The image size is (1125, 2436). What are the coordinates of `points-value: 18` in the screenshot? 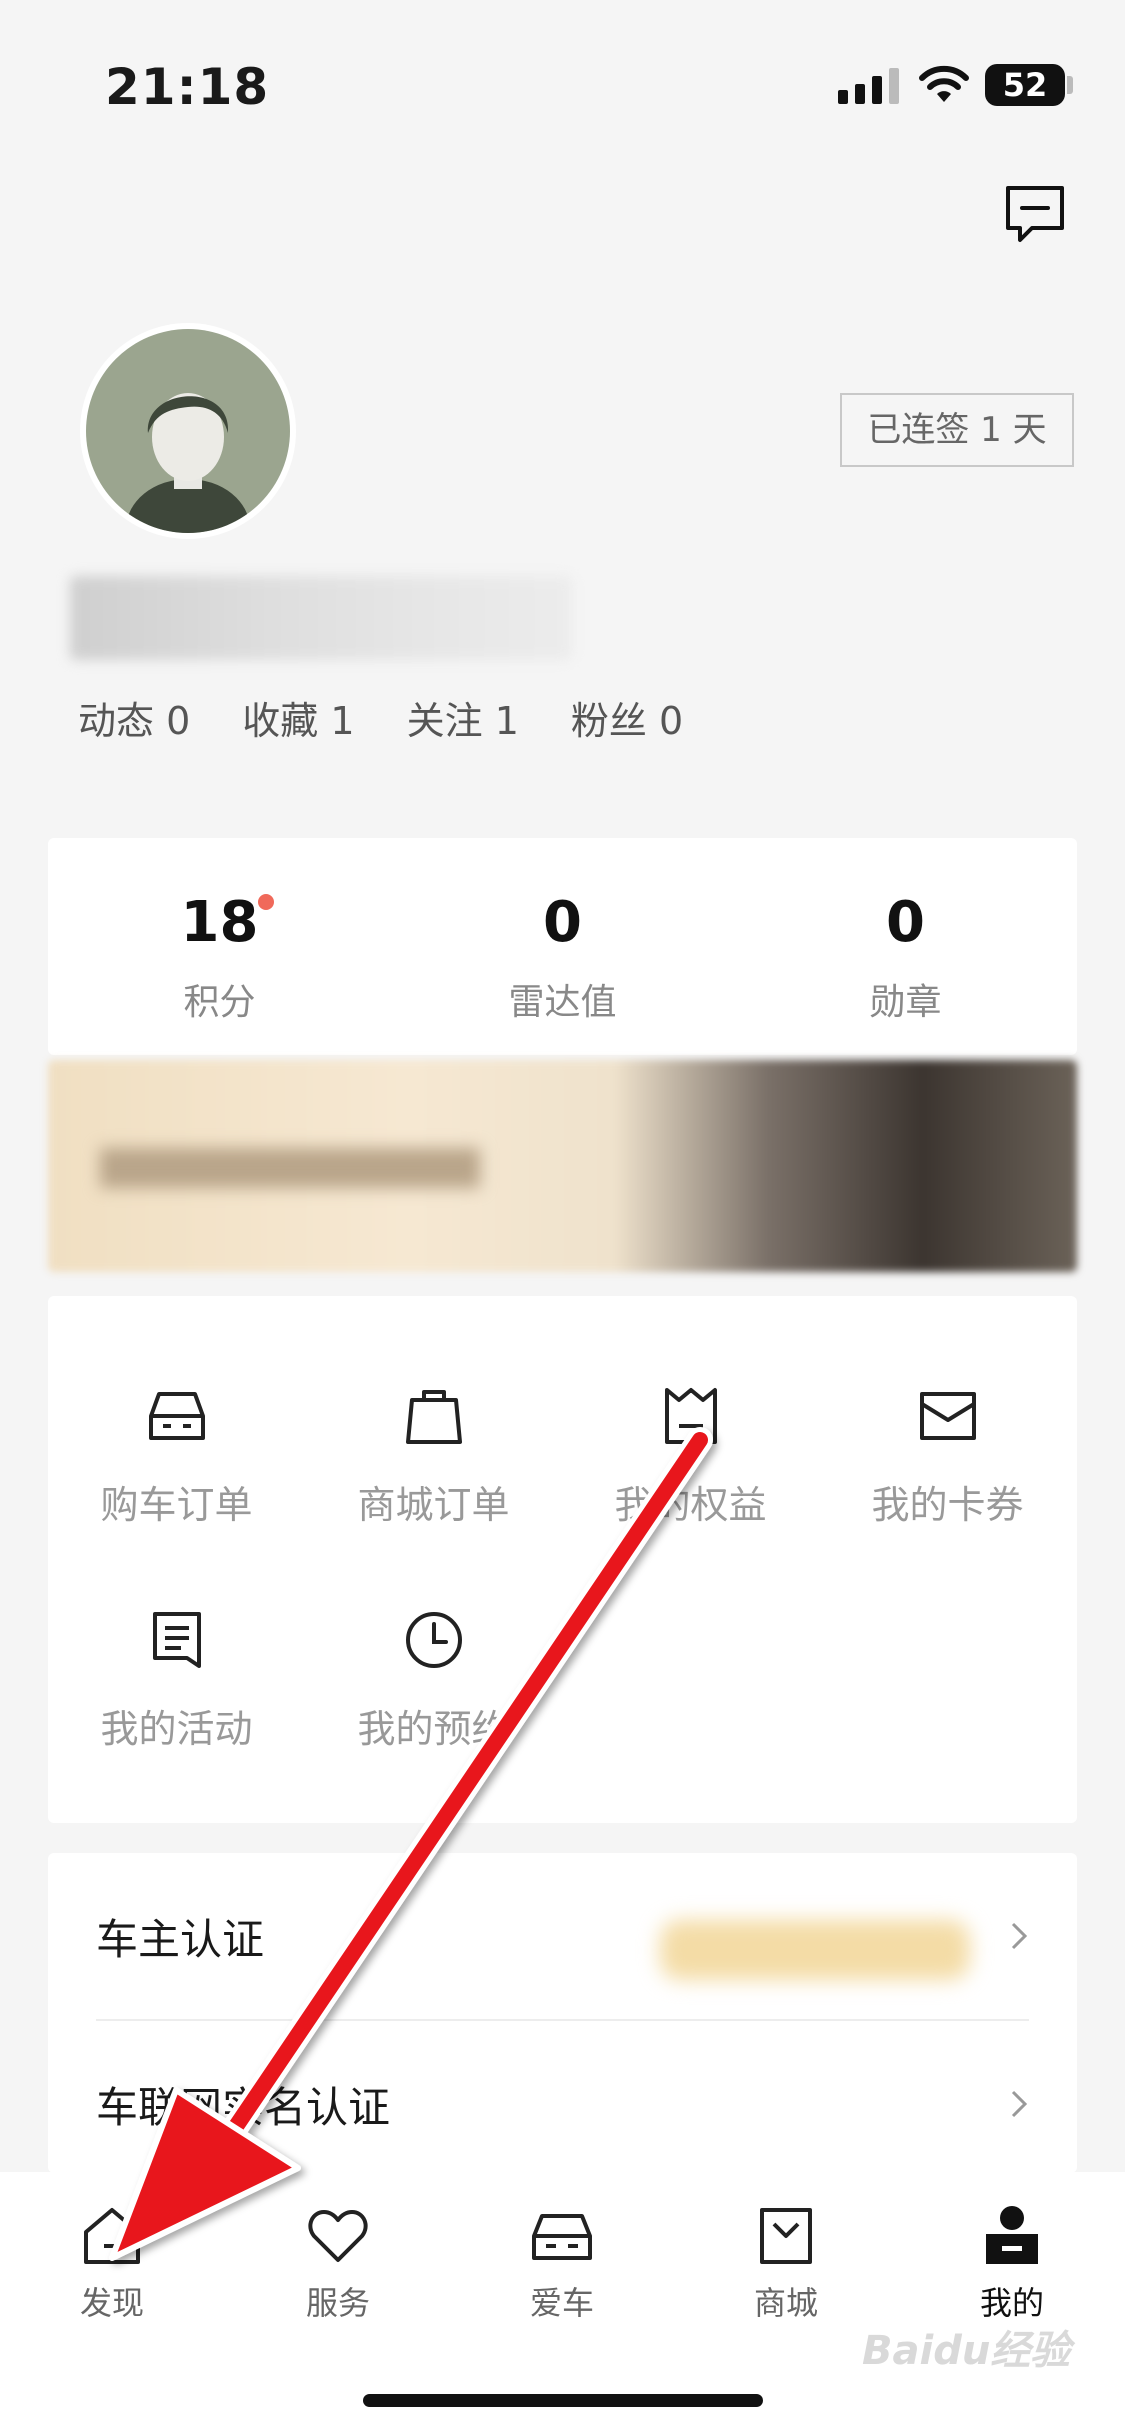 It's located at (219, 922).